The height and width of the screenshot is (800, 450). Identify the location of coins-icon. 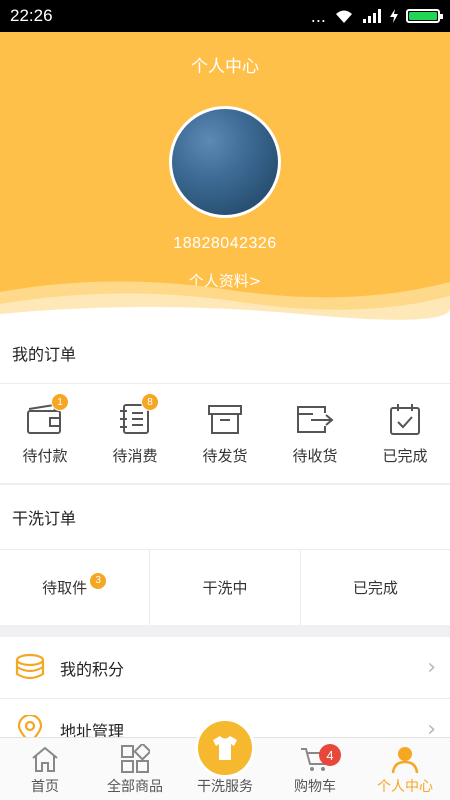
(30, 666).